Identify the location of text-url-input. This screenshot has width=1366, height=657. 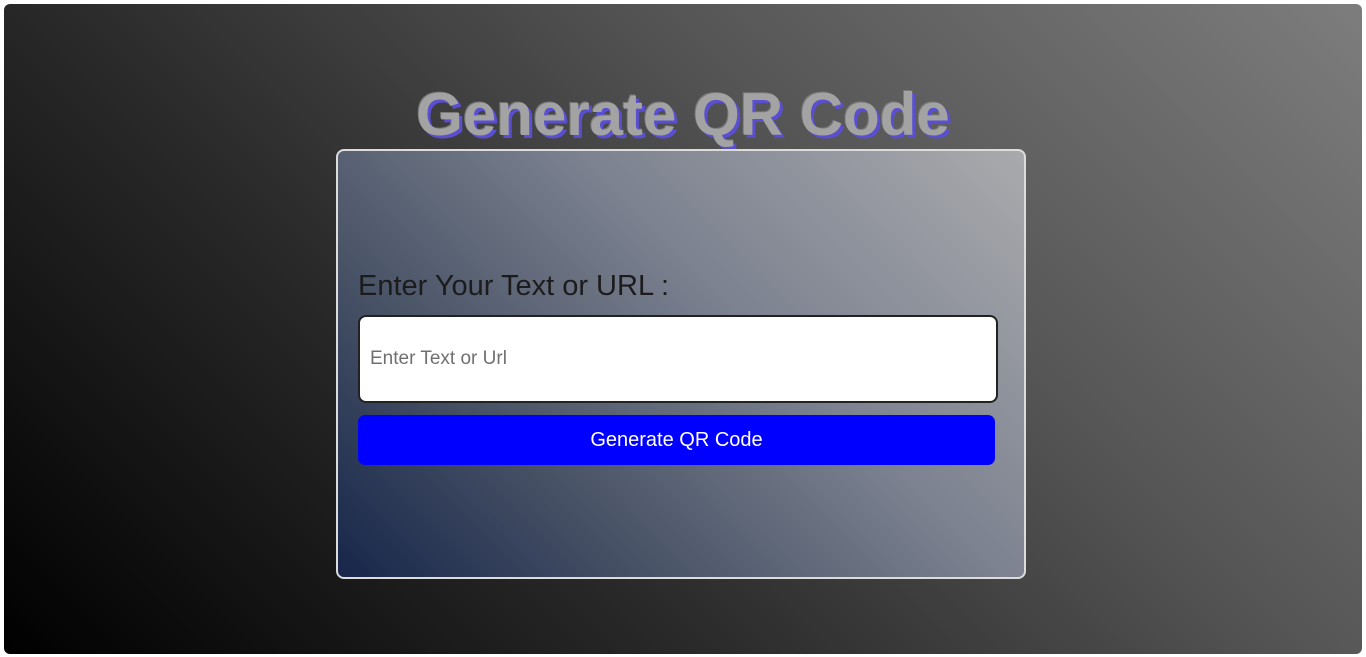
(678, 359).